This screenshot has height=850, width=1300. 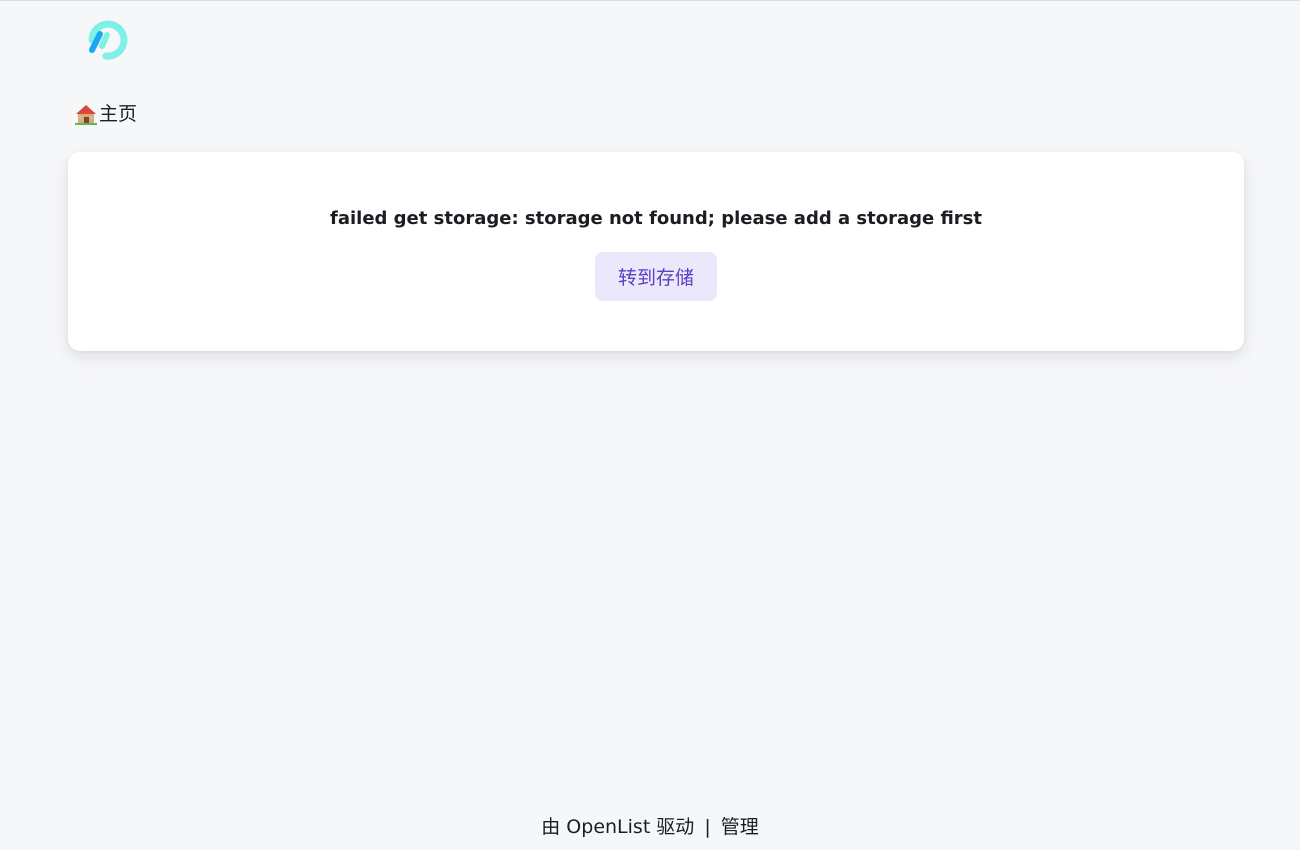 I want to click on breadcrumb: 主页, so click(x=106, y=114).